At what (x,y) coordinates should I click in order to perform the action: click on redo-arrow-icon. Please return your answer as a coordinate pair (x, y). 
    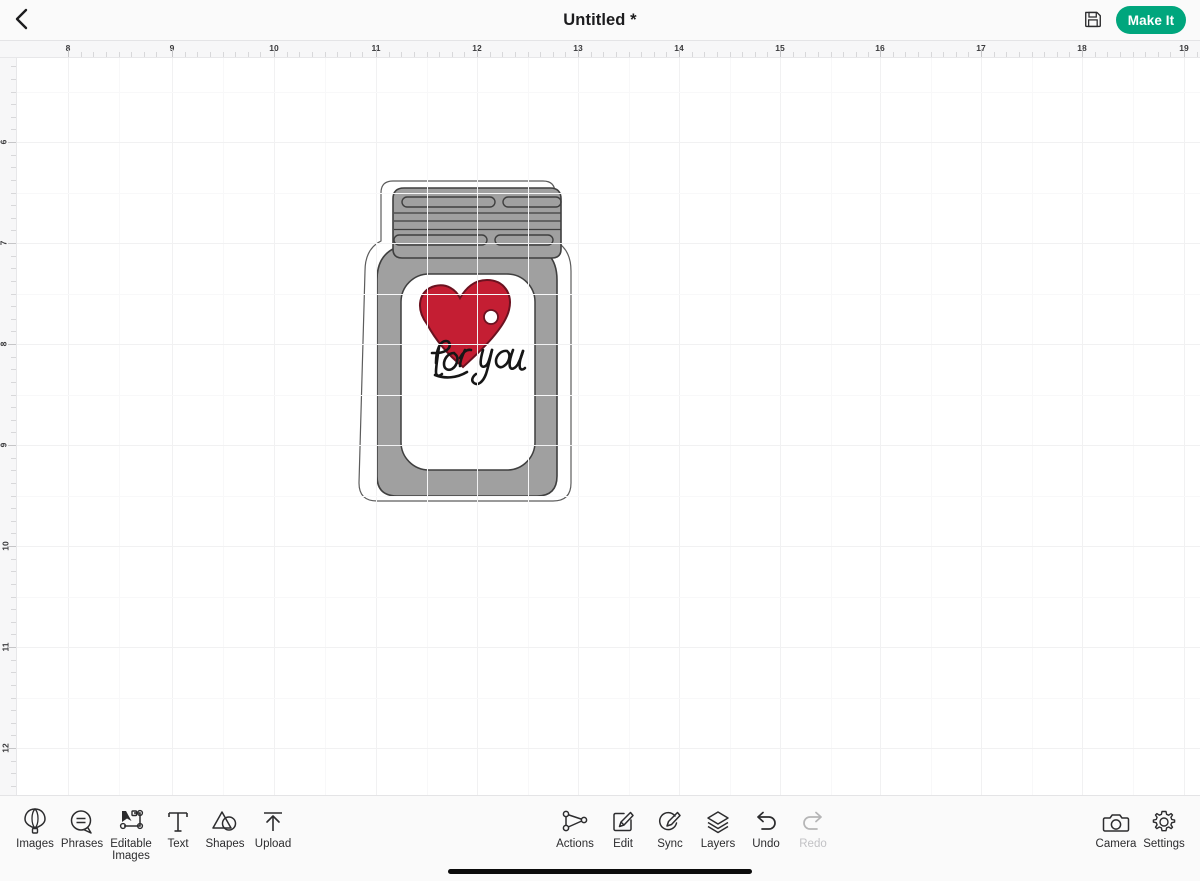
    Looking at the image, I should click on (813, 820).